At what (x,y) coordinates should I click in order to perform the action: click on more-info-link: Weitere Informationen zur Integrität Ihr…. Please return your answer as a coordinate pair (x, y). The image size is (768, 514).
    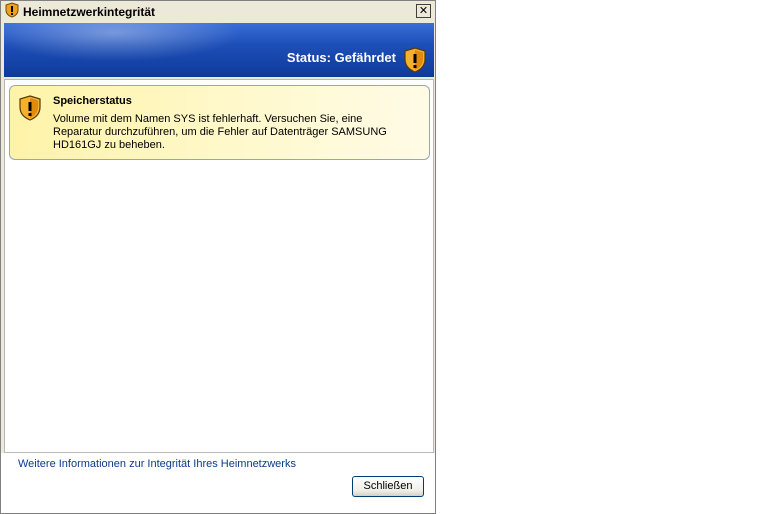
    Looking at the image, I should click on (157, 464).